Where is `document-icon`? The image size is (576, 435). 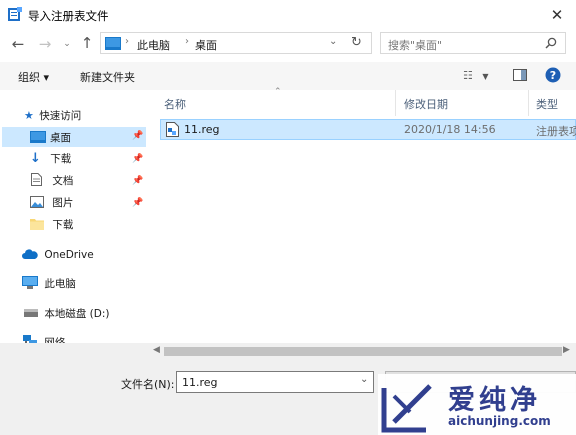
document-icon is located at coordinates (36, 179).